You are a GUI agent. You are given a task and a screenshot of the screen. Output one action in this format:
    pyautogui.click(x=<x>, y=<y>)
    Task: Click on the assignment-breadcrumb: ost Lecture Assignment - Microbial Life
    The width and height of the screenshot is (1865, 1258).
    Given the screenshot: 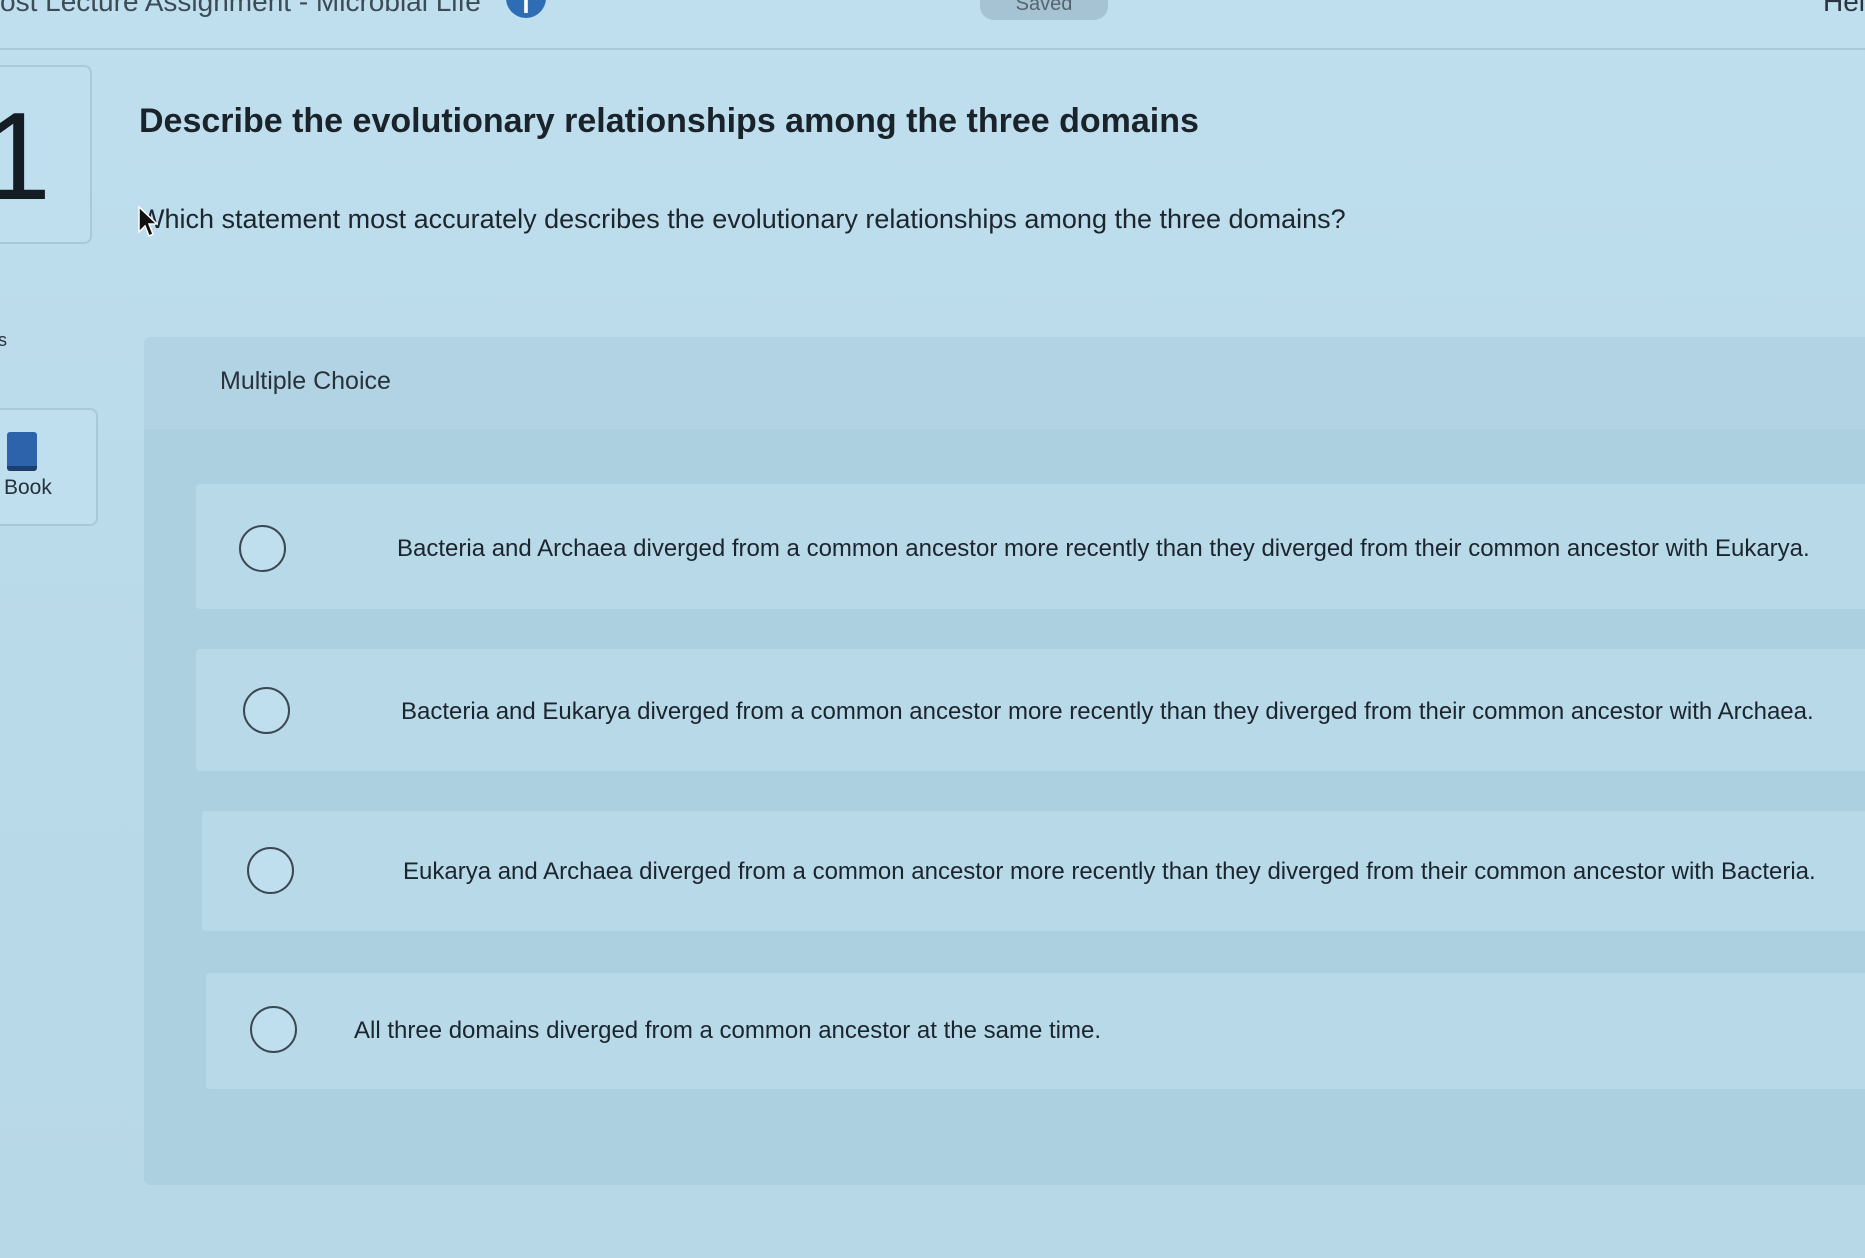 What is the action you would take?
    pyautogui.click(x=240, y=9)
    